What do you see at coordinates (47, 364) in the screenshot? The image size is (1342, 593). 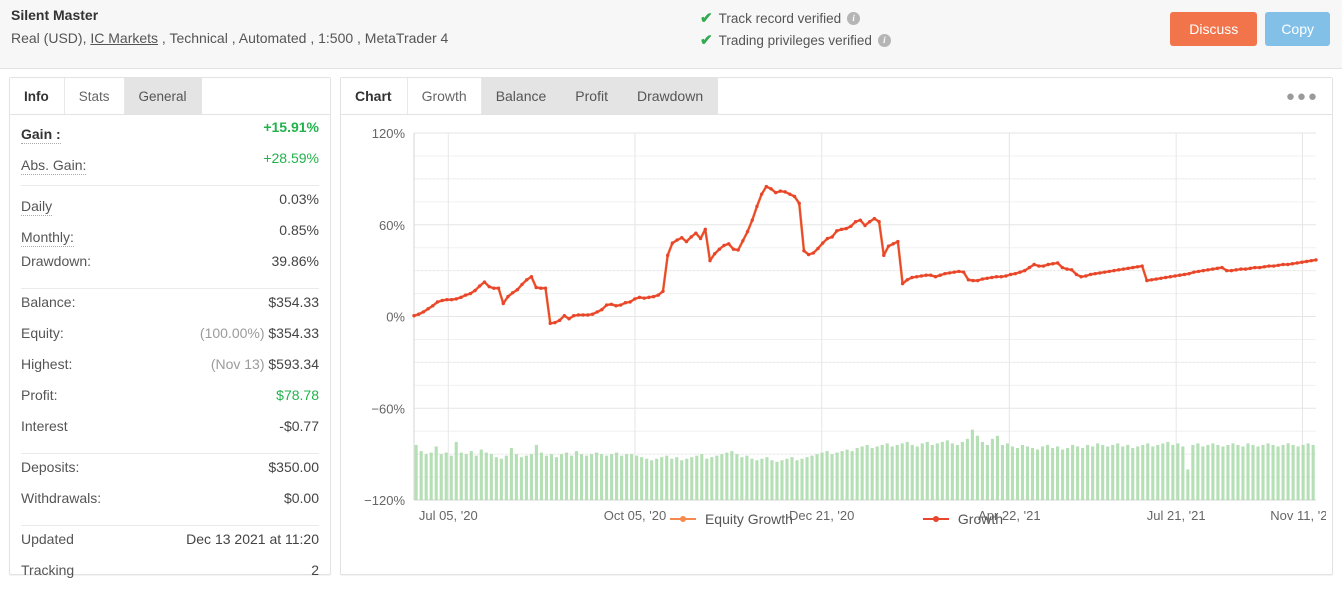 I see `stat-label: Highest:` at bounding box center [47, 364].